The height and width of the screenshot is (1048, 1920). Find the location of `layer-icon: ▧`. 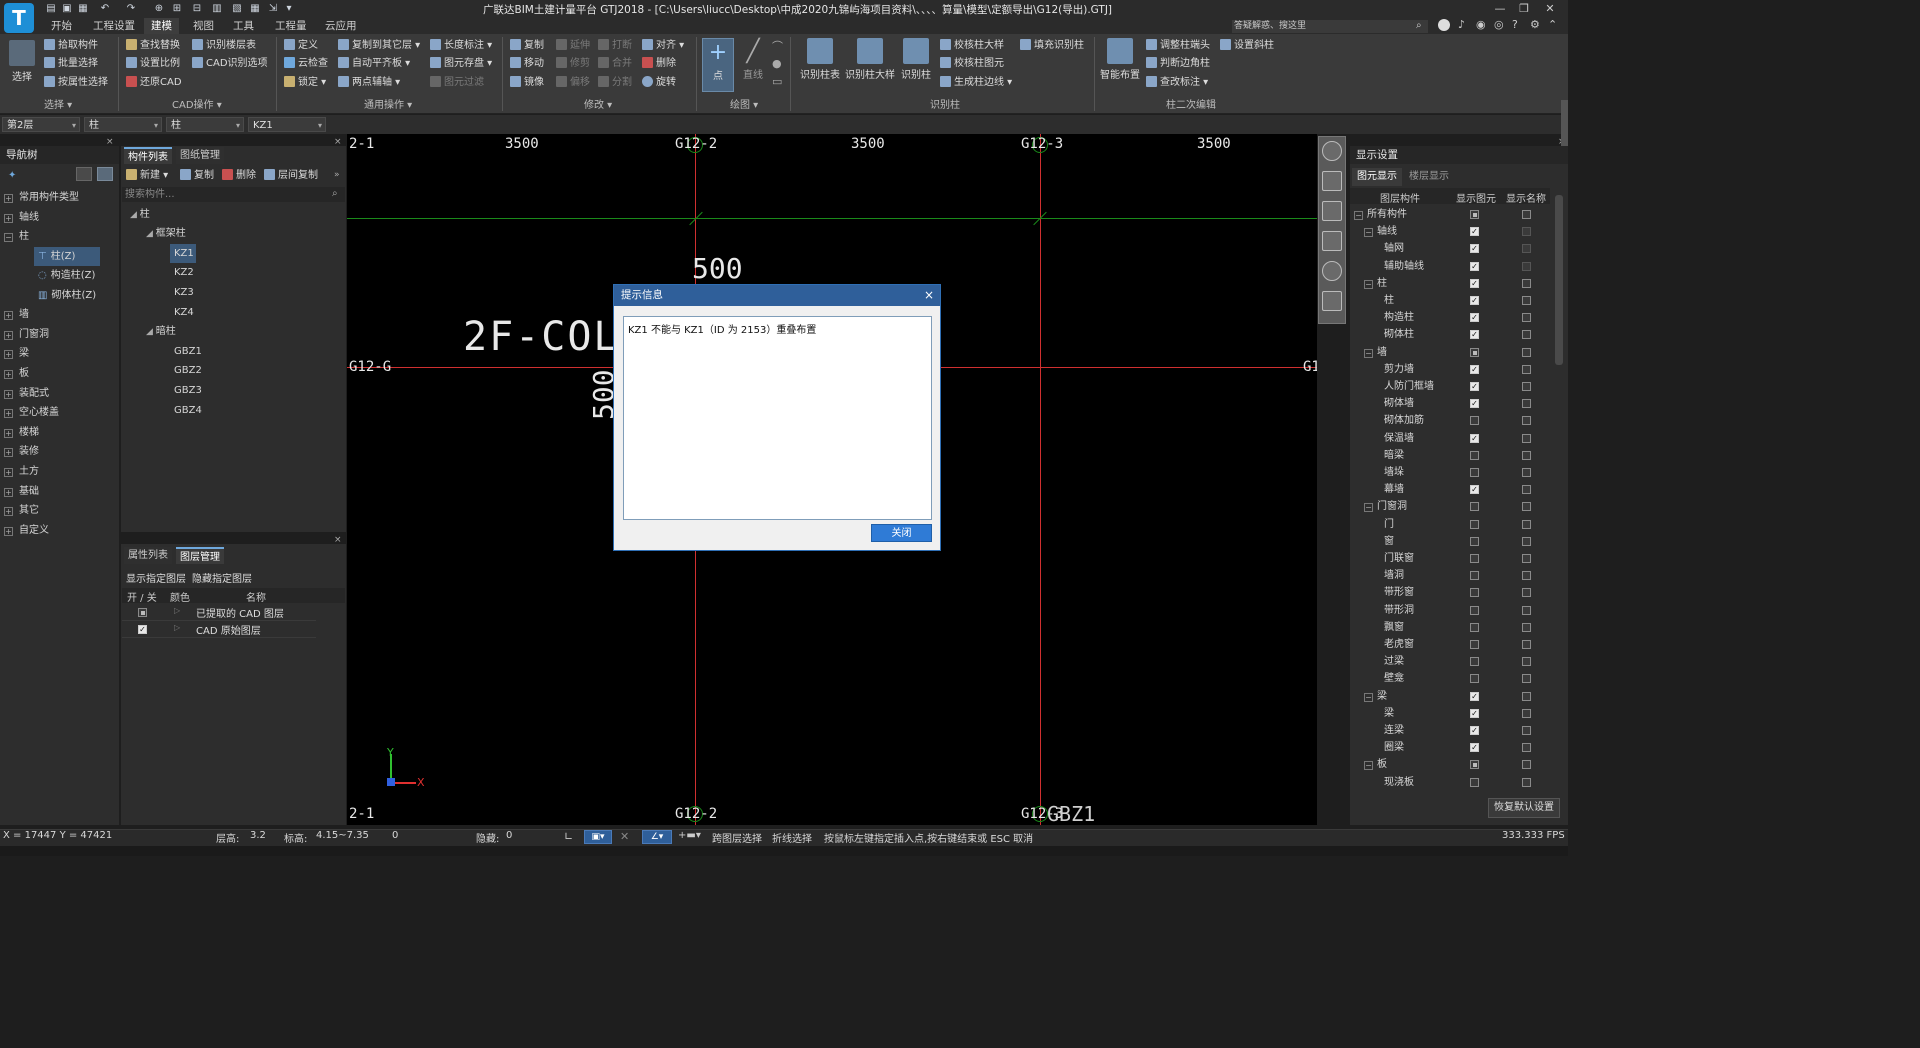

layer-icon: ▧ is located at coordinates (237, 8).